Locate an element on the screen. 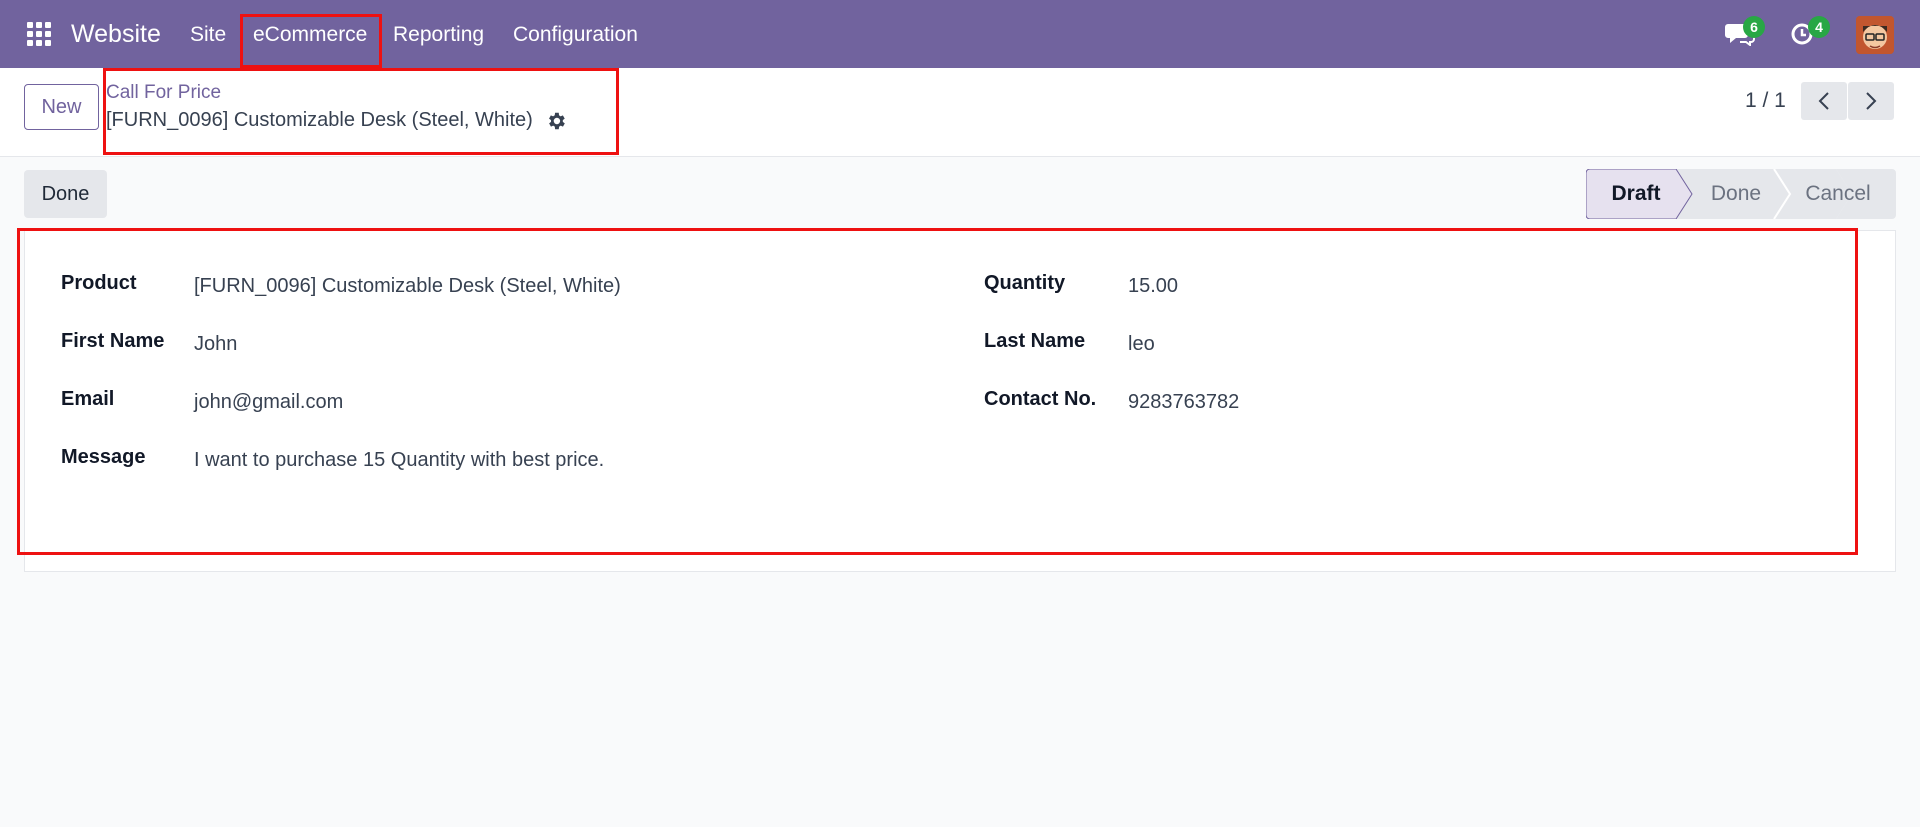 This screenshot has width=1920, height=827. product-label: Product is located at coordinates (99, 283).